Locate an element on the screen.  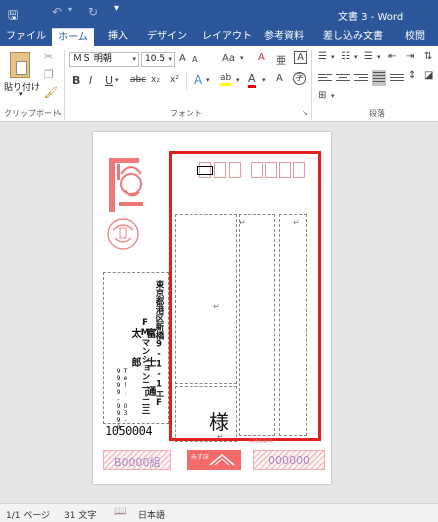
page-count: 1/1 ページ is located at coordinates (28, 514).